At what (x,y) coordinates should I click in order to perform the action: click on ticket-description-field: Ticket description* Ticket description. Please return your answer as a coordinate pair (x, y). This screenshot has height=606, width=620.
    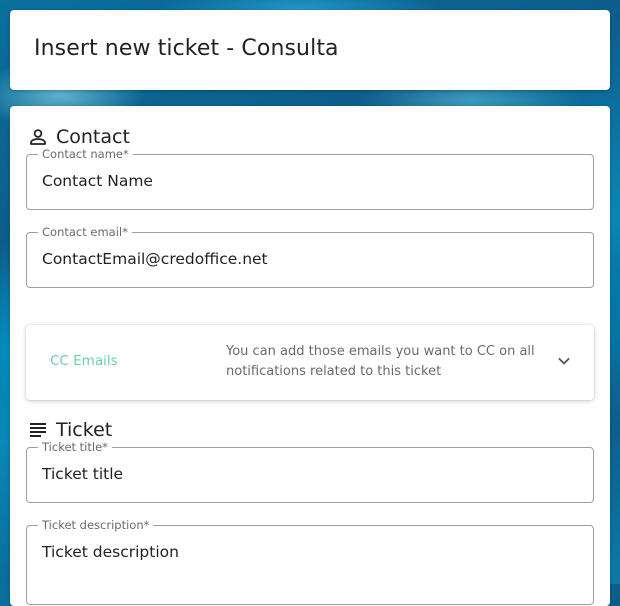
    Looking at the image, I should click on (310, 561).